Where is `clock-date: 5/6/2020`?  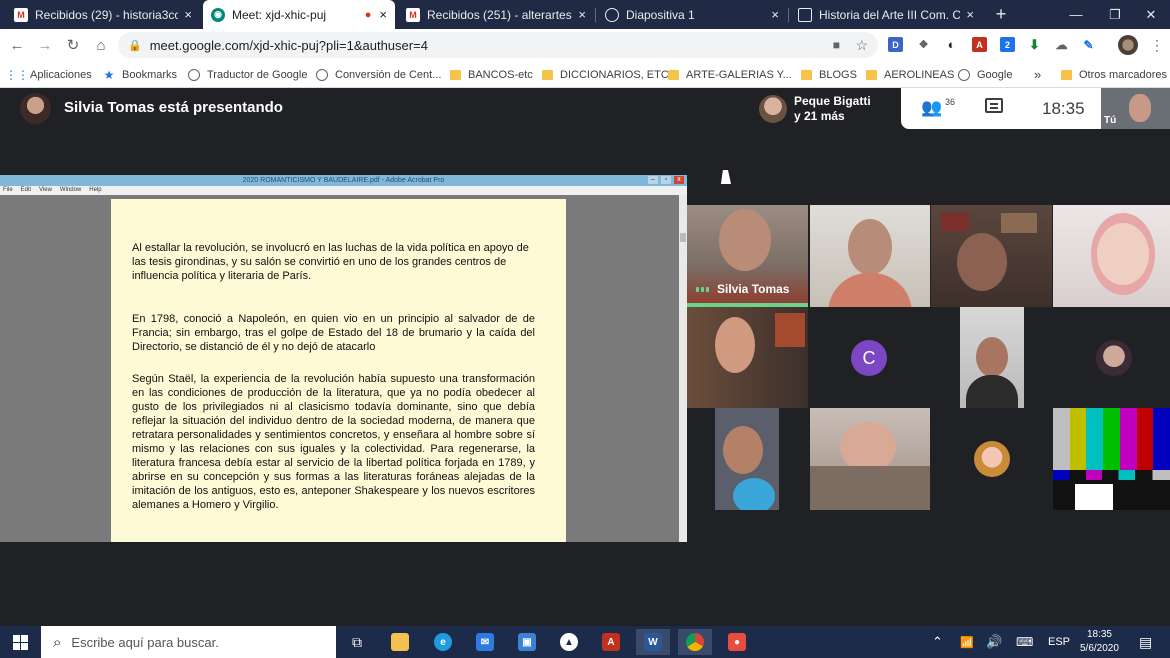
clock-date: 5/6/2020 is located at coordinates (1099, 648).